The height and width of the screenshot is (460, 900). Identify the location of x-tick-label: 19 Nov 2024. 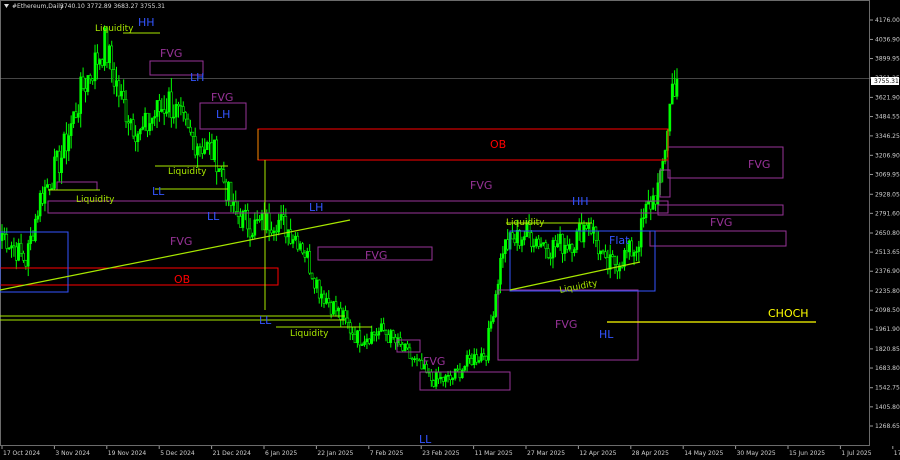
(127, 453).